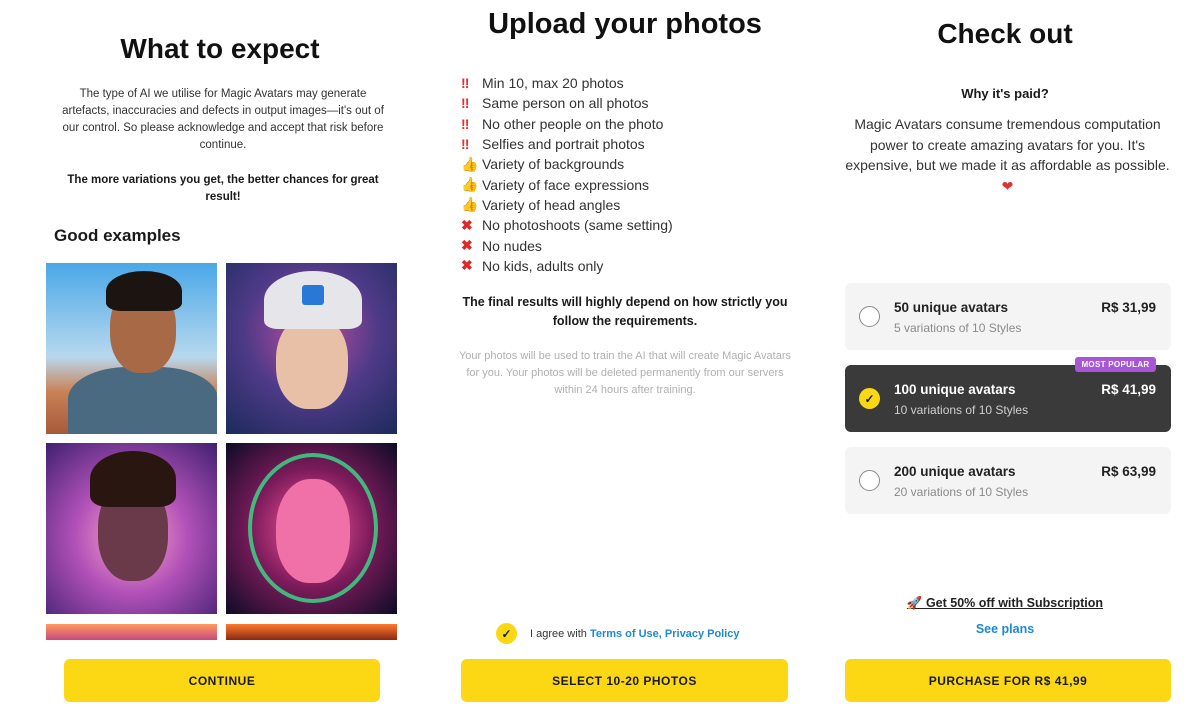  Describe the element at coordinates (553, 164) in the screenshot. I see `requirement-text: Variety of backgrounds` at that location.